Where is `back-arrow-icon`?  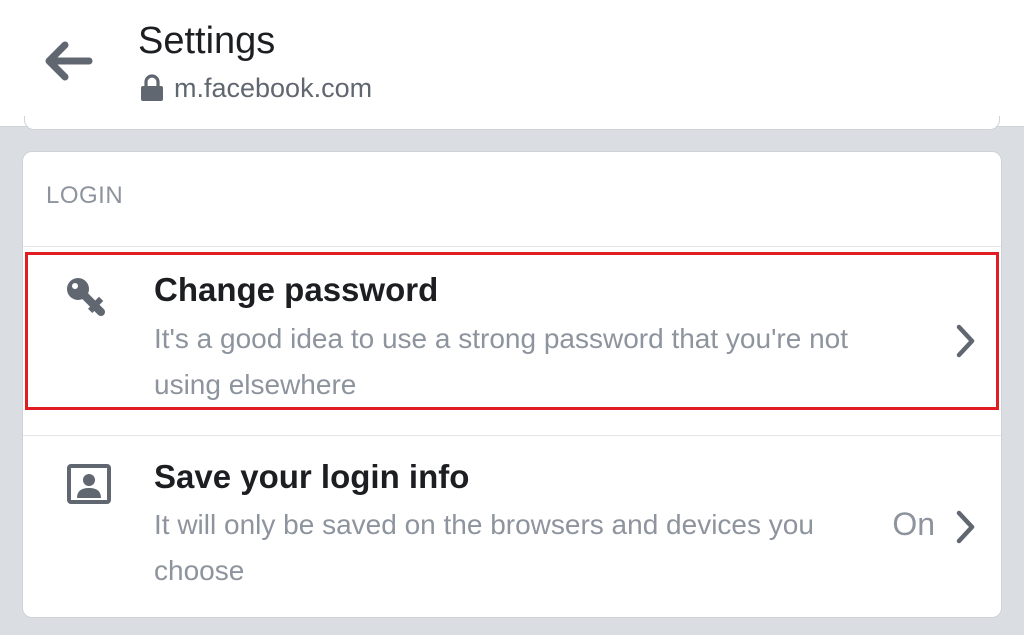
back-arrow-icon is located at coordinates (69, 61).